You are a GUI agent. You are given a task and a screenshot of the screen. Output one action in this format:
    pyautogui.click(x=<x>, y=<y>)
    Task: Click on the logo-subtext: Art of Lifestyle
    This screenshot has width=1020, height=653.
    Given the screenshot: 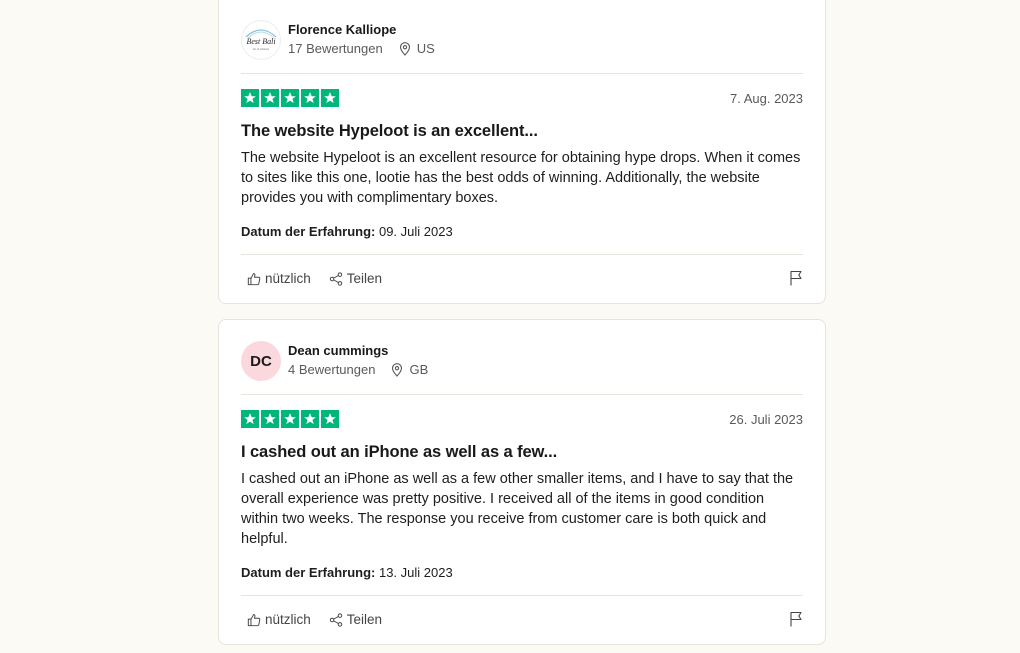 What is the action you would take?
    pyautogui.click(x=261, y=49)
    